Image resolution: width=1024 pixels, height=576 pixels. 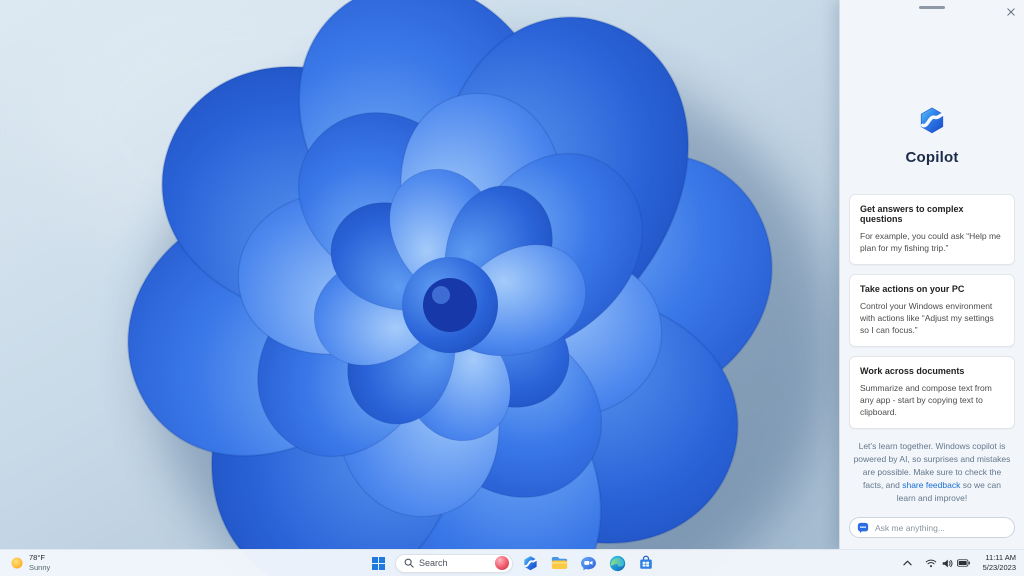 What do you see at coordinates (17, 563) in the screenshot?
I see `sun-icon` at bounding box center [17, 563].